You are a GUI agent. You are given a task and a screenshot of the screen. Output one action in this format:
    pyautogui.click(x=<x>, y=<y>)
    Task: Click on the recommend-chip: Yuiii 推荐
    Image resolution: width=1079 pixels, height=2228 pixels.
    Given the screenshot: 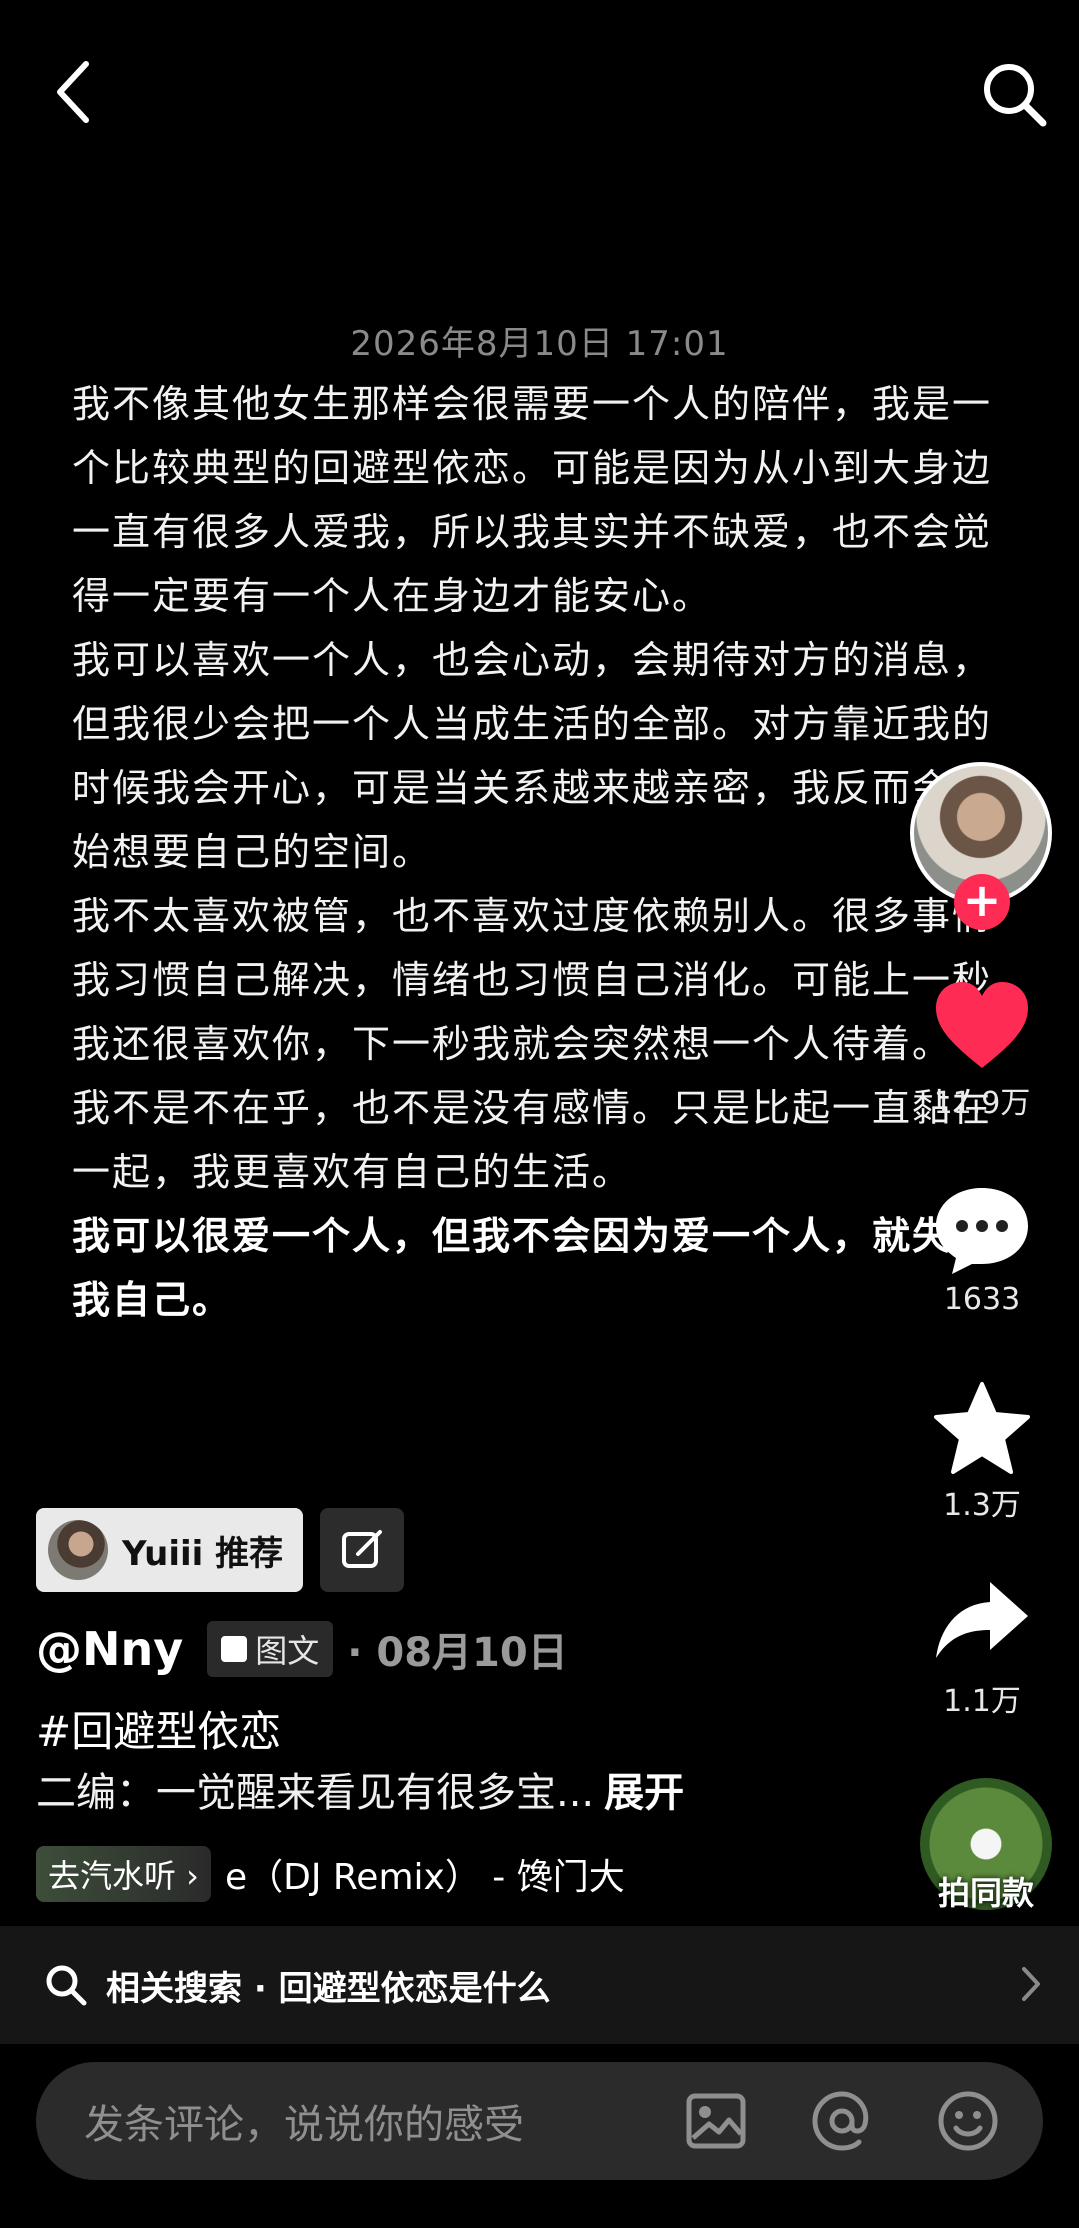 What is the action you would take?
    pyautogui.click(x=170, y=1550)
    